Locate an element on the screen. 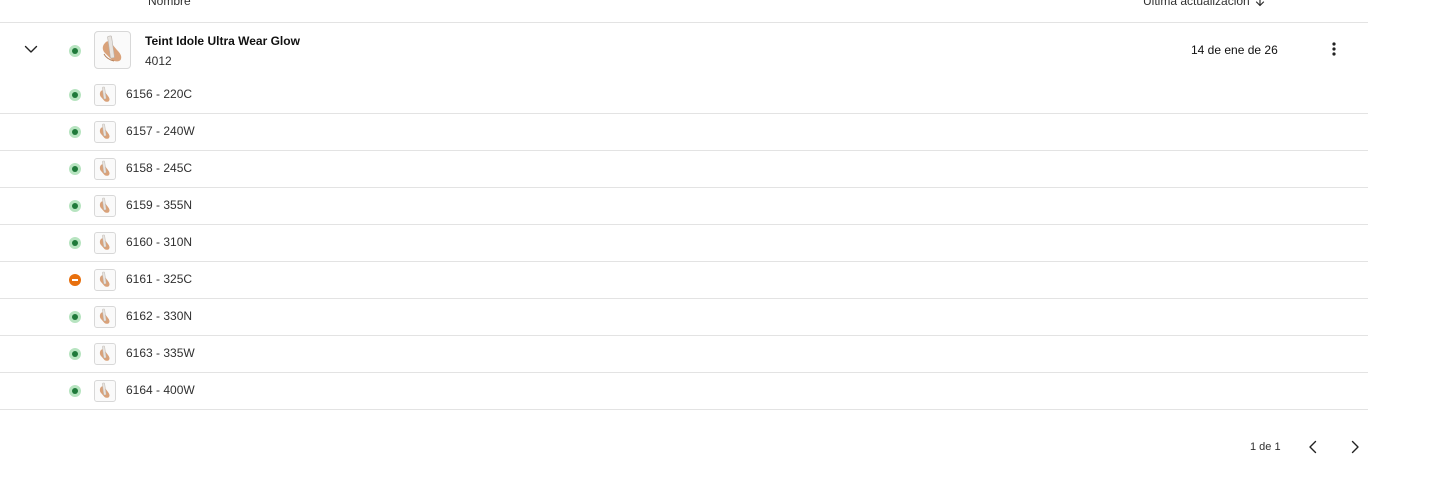 The image size is (1437, 492). page-info: 1 de 1 is located at coordinates (1265, 447).